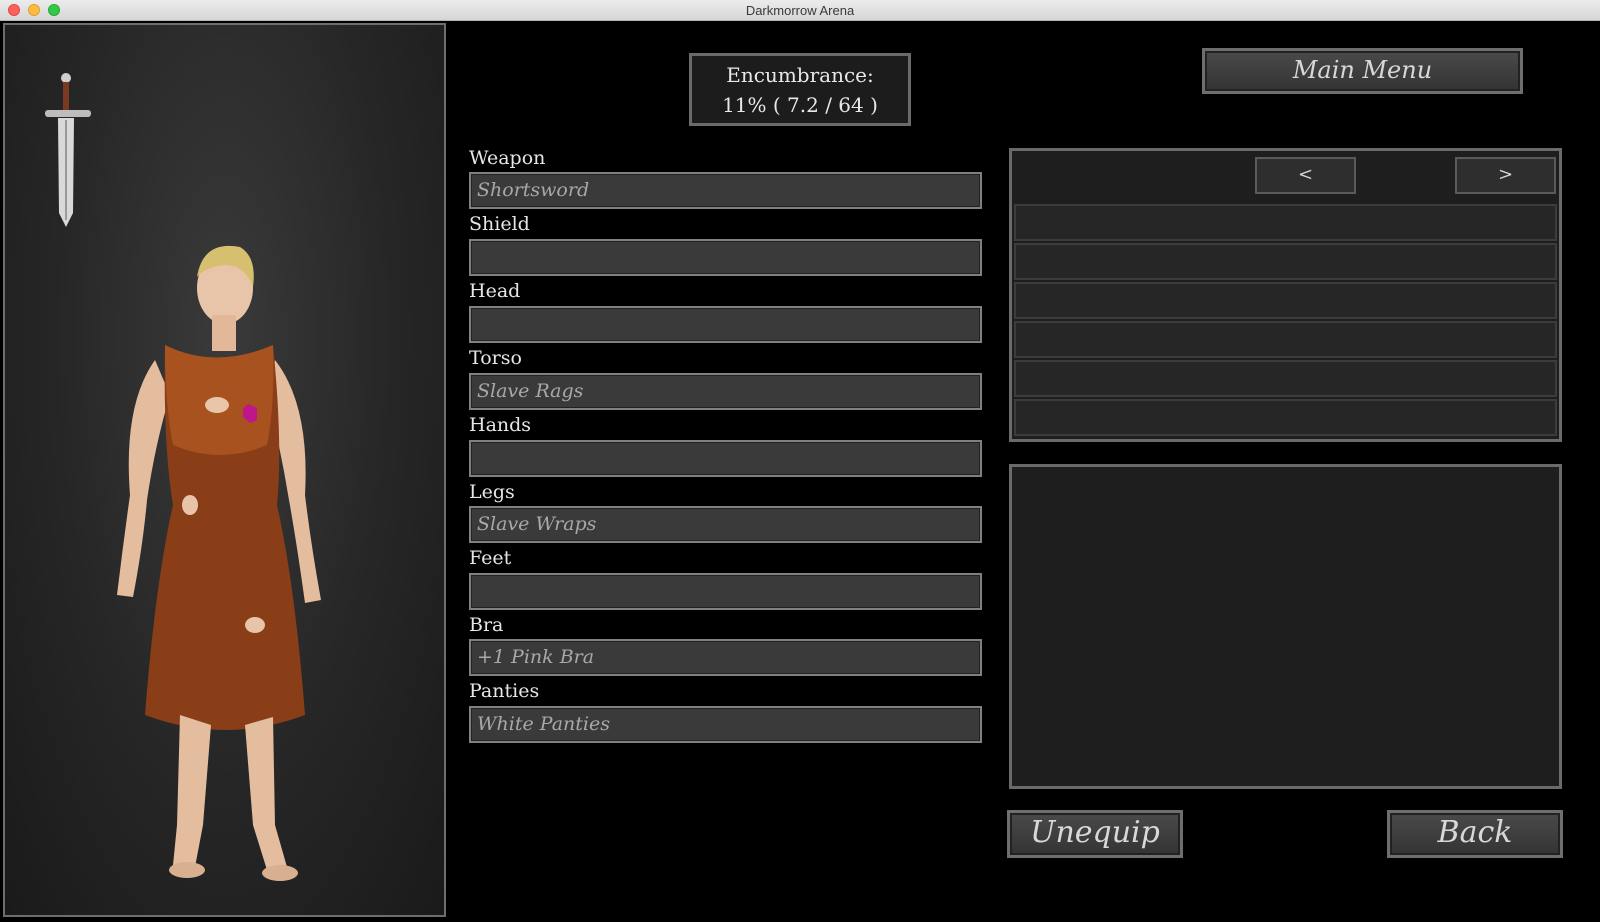  Describe the element at coordinates (507, 158) in the screenshot. I see `slot-label-weapon: Weapon` at that location.